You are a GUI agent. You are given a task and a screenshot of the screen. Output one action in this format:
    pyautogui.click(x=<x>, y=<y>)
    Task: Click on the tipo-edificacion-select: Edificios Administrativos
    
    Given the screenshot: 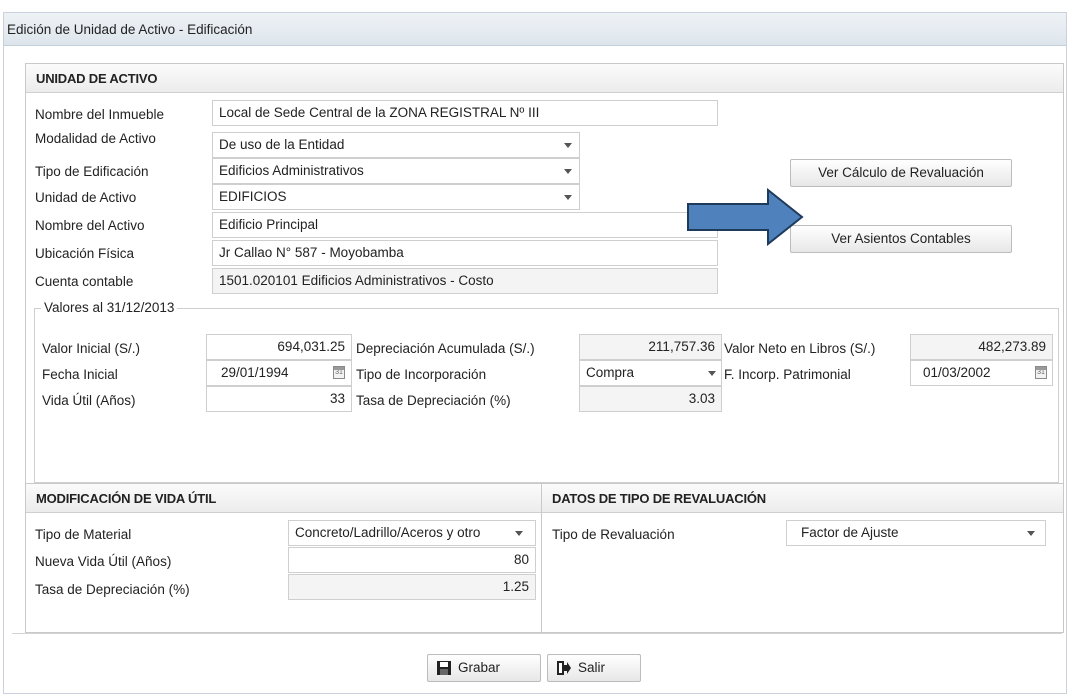 What is the action you would take?
    pyautogui.click(x=396, y=171)
    